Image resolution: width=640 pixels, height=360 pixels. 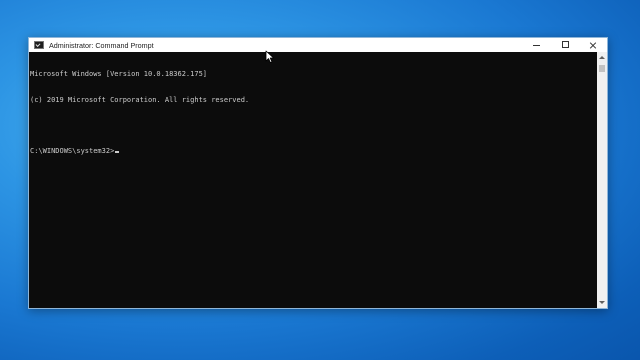 I want to click on scroll-down-arrow-icon, so click(x=602, y=302).